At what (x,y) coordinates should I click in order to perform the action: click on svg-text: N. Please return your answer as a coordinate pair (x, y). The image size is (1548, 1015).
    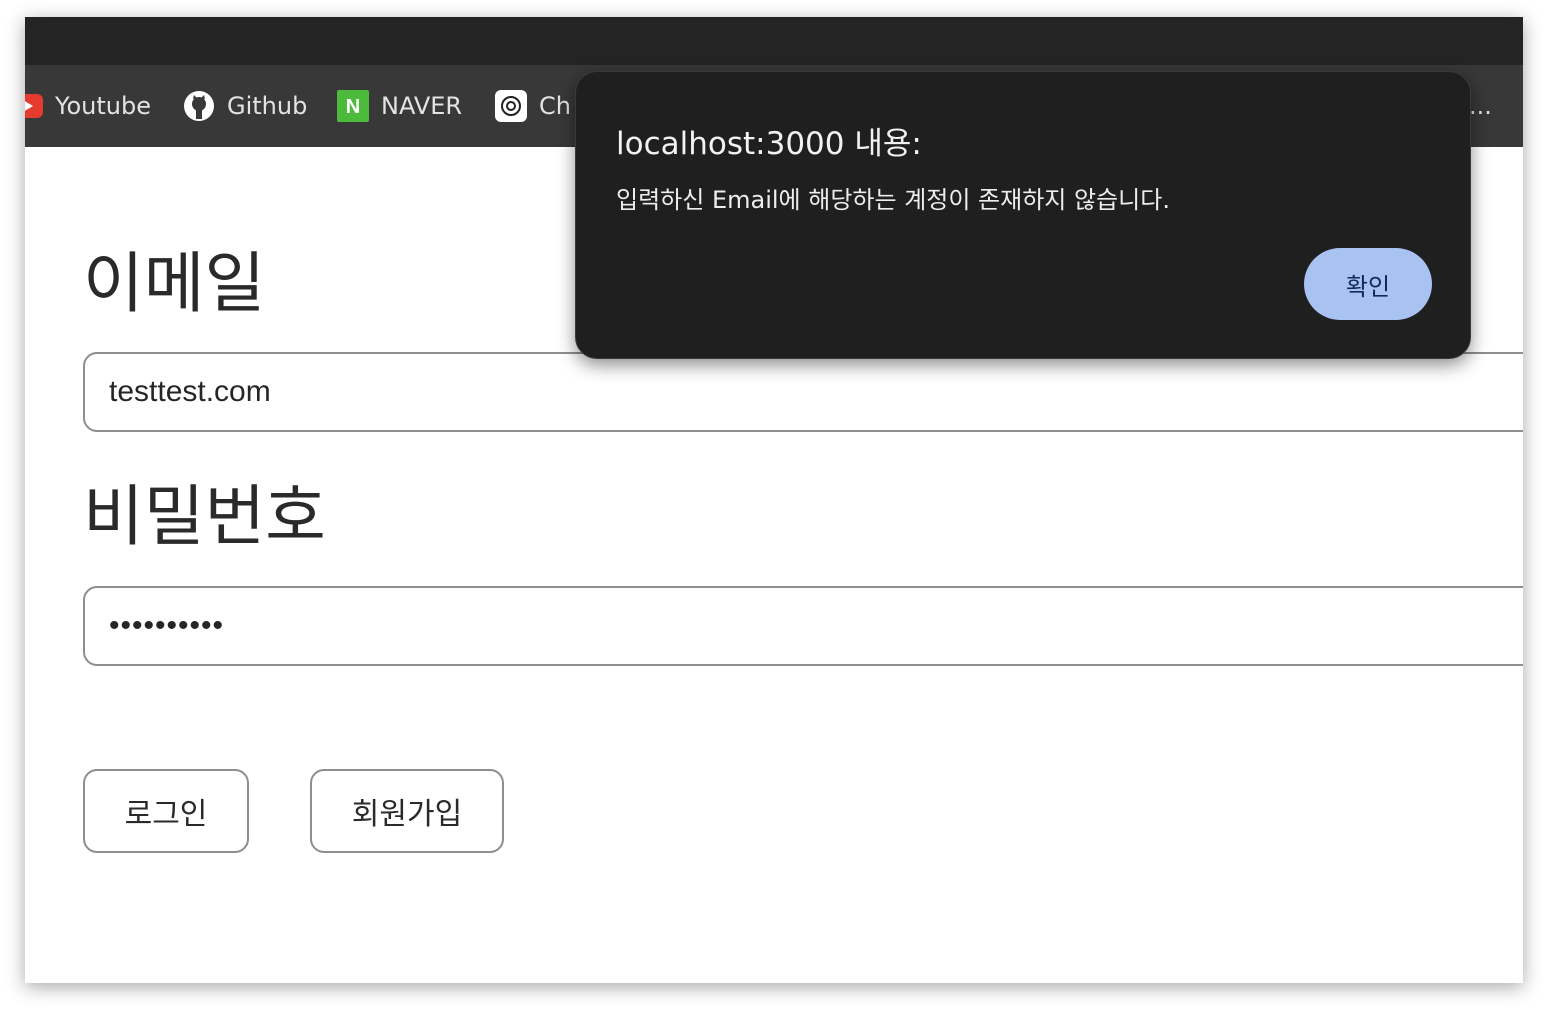
    Looking at the image, I should click on (353, 107).